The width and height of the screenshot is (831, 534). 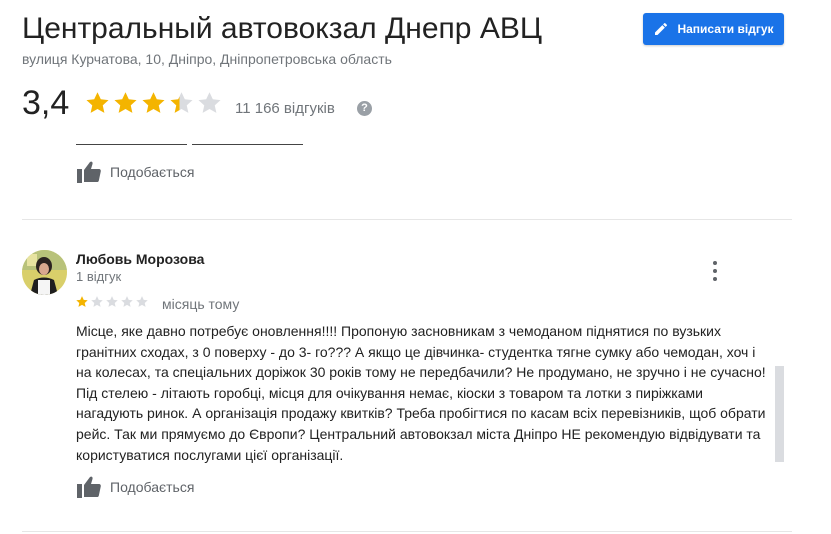 What do you see at coordinates (285, 108) in the screenshot?
I see `review-count-link: 11 166 відгуків` at bounding box center [285, 108].